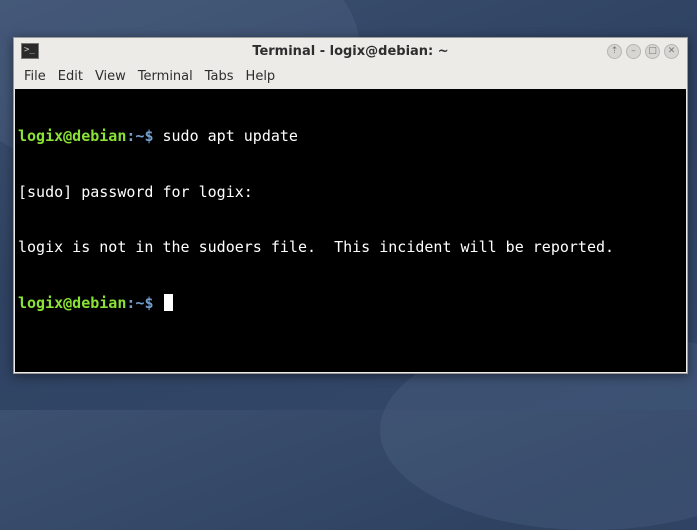 The width and height of the screenshot is (697, 530). What do you see at coordinates (671, 51) in the screenshot?
I see `close-icon: ✕` at bounding box center [671, 51].